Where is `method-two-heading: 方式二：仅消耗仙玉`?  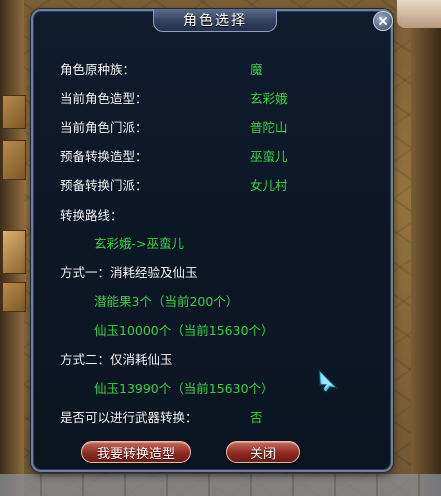
method-two-heading: 方式二：仅消耗仙玉 is located at coordinates (116, 358).